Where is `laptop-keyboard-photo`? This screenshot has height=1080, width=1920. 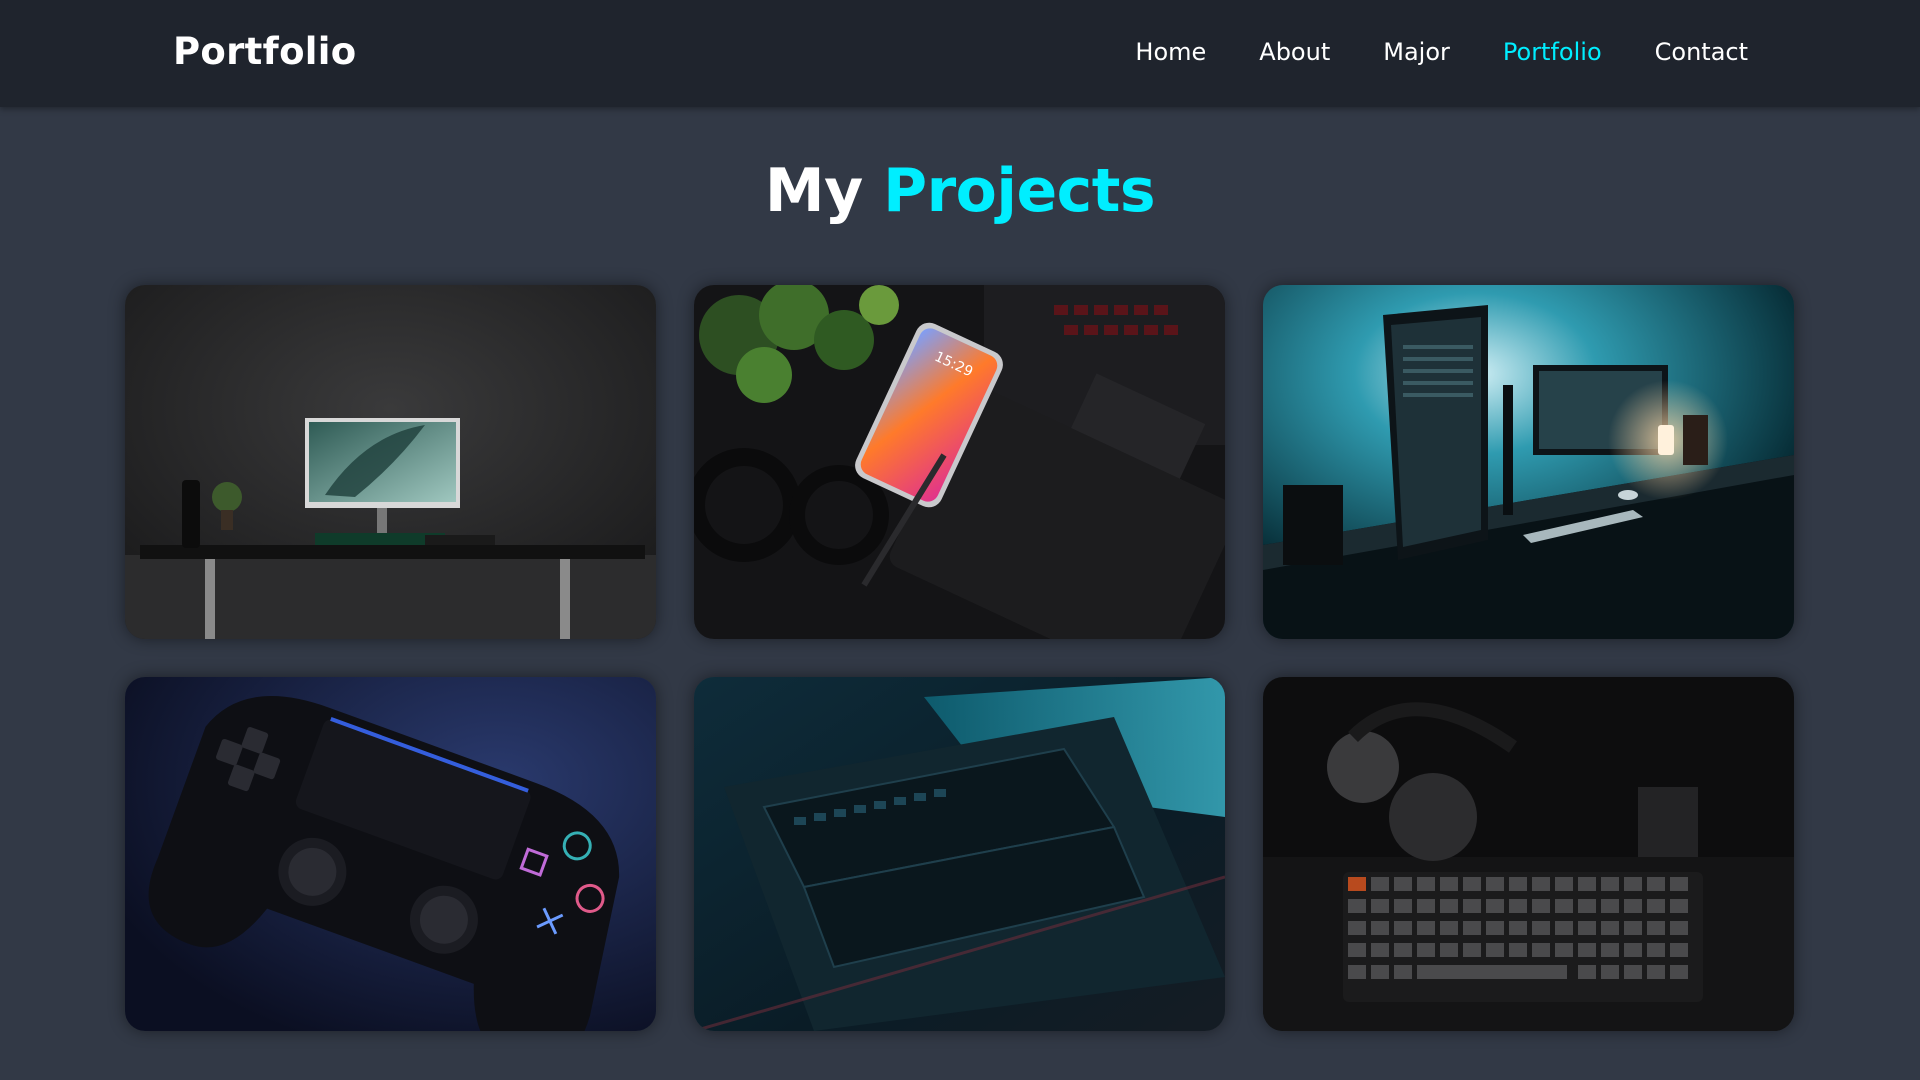 laptop-keyboard-photo is located at coordinates (959, 854).